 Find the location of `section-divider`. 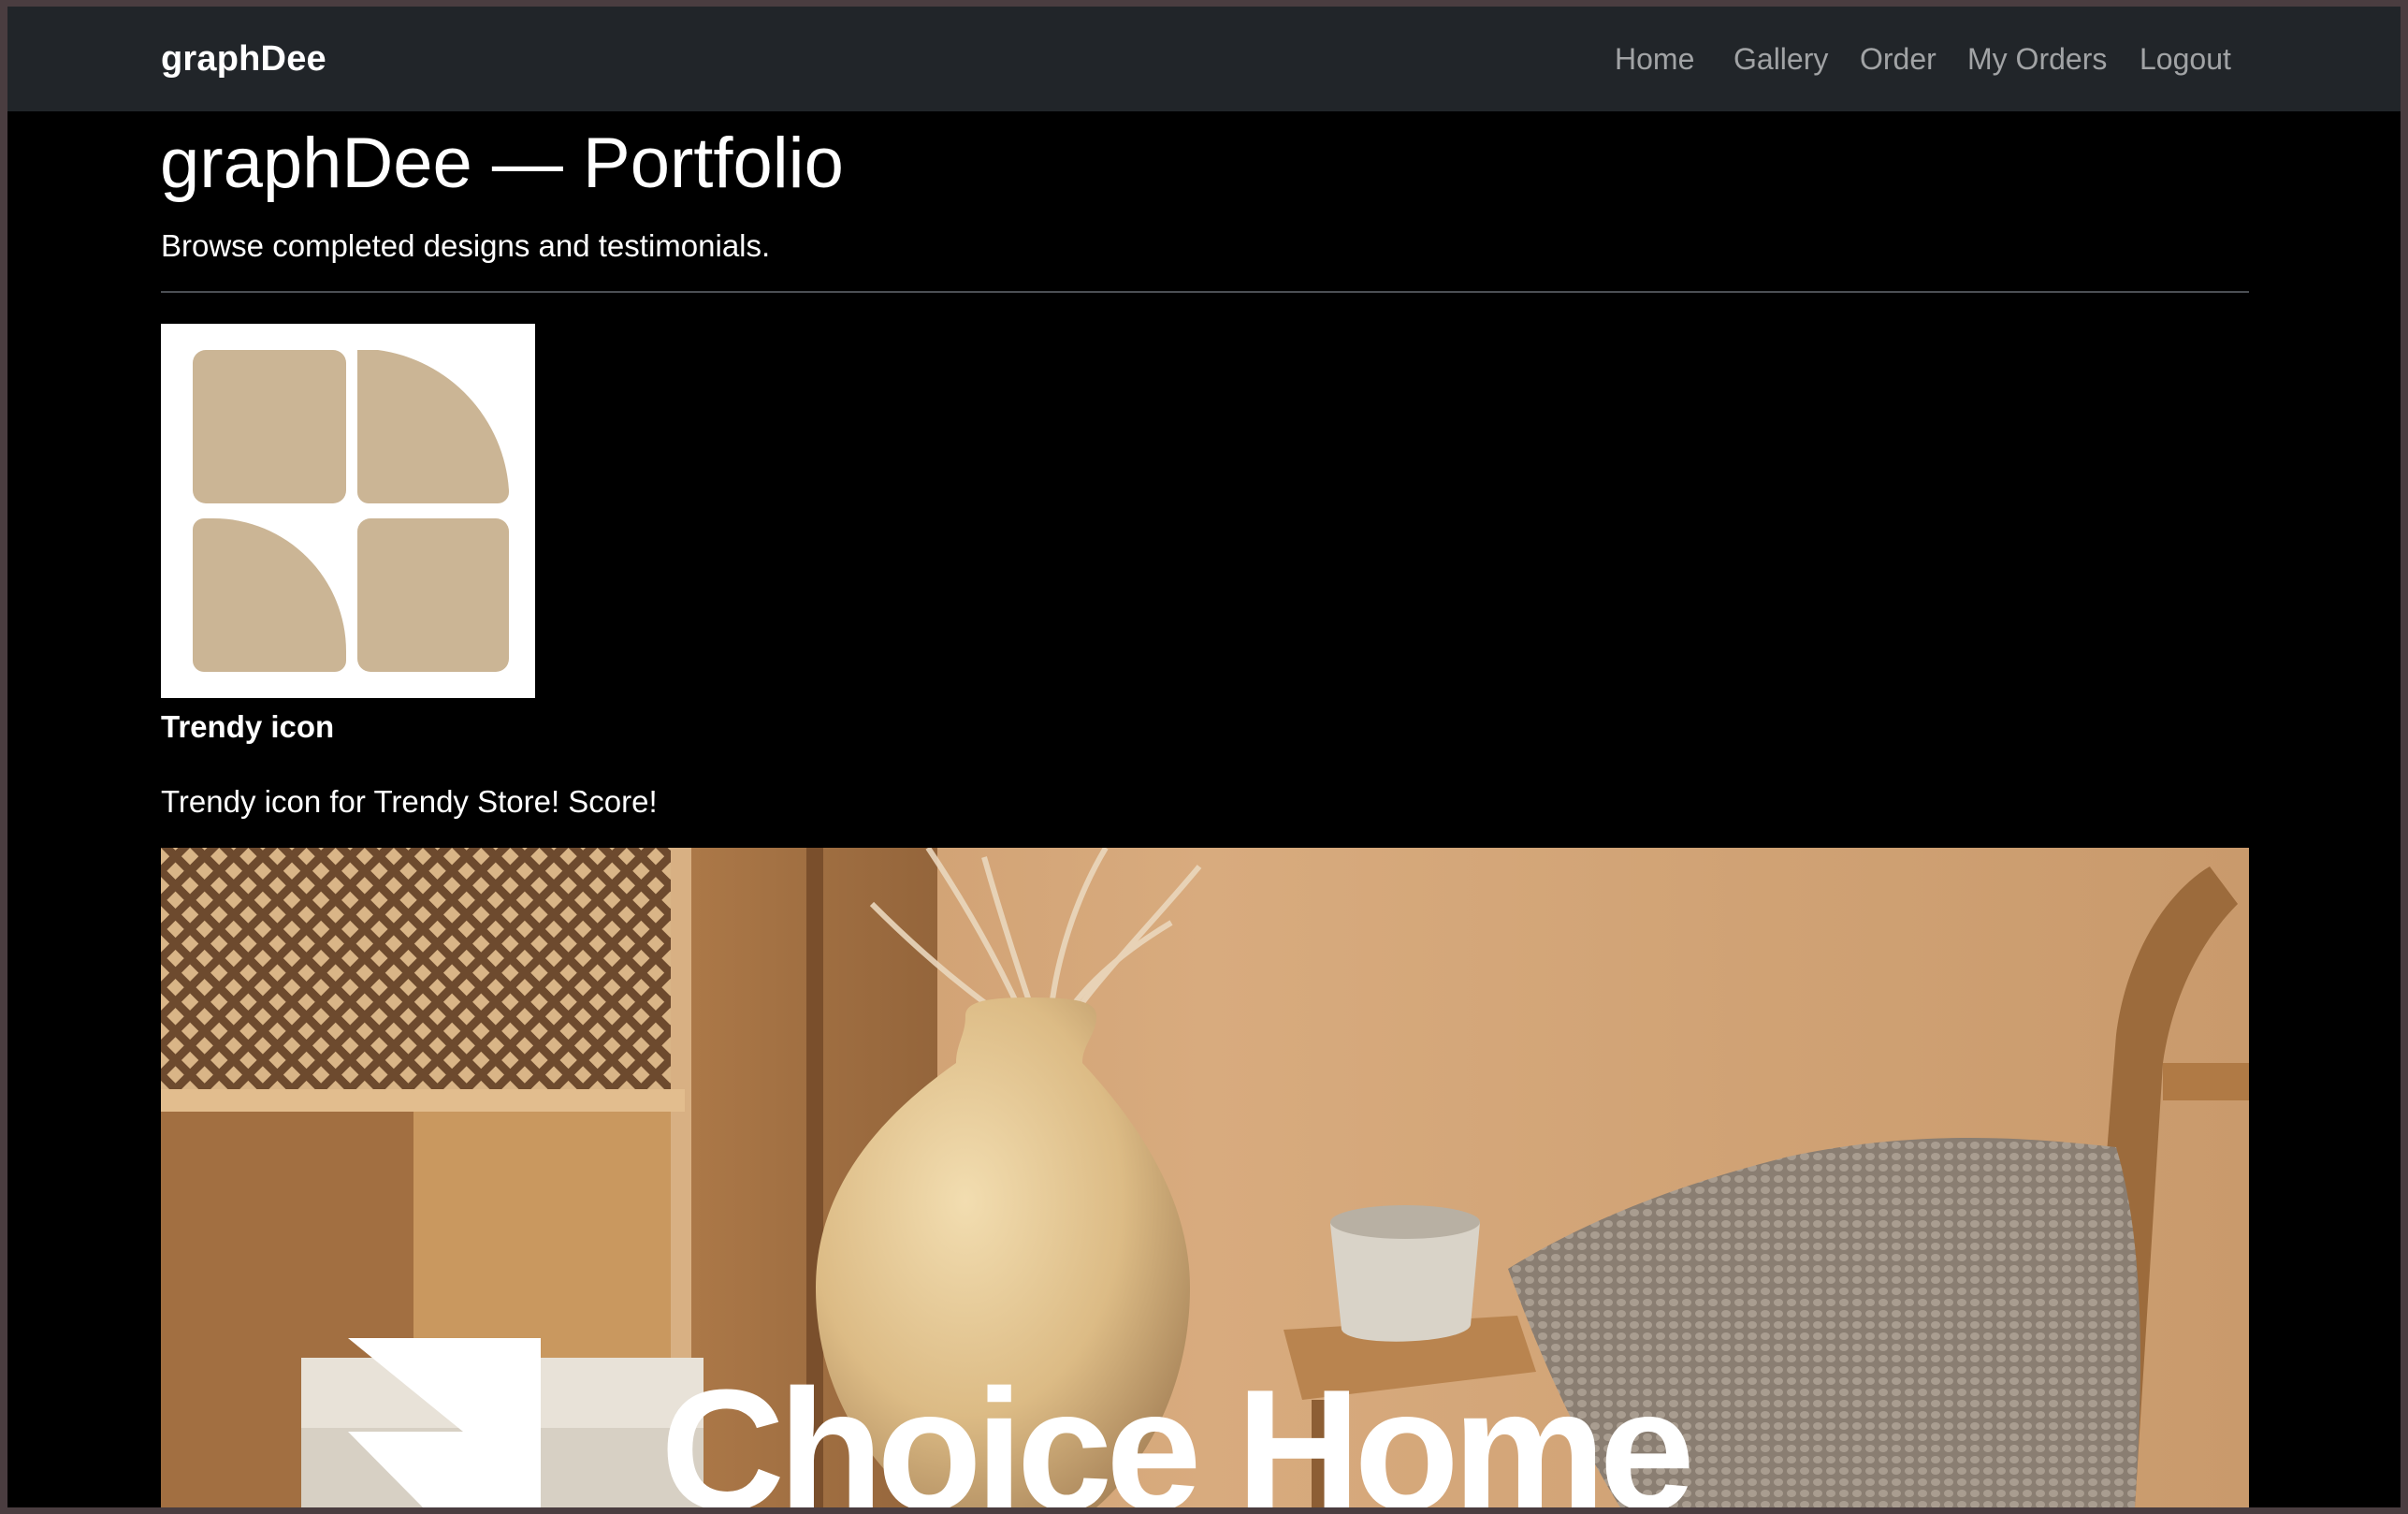

section-divider is located at coordinates (1205, 292).